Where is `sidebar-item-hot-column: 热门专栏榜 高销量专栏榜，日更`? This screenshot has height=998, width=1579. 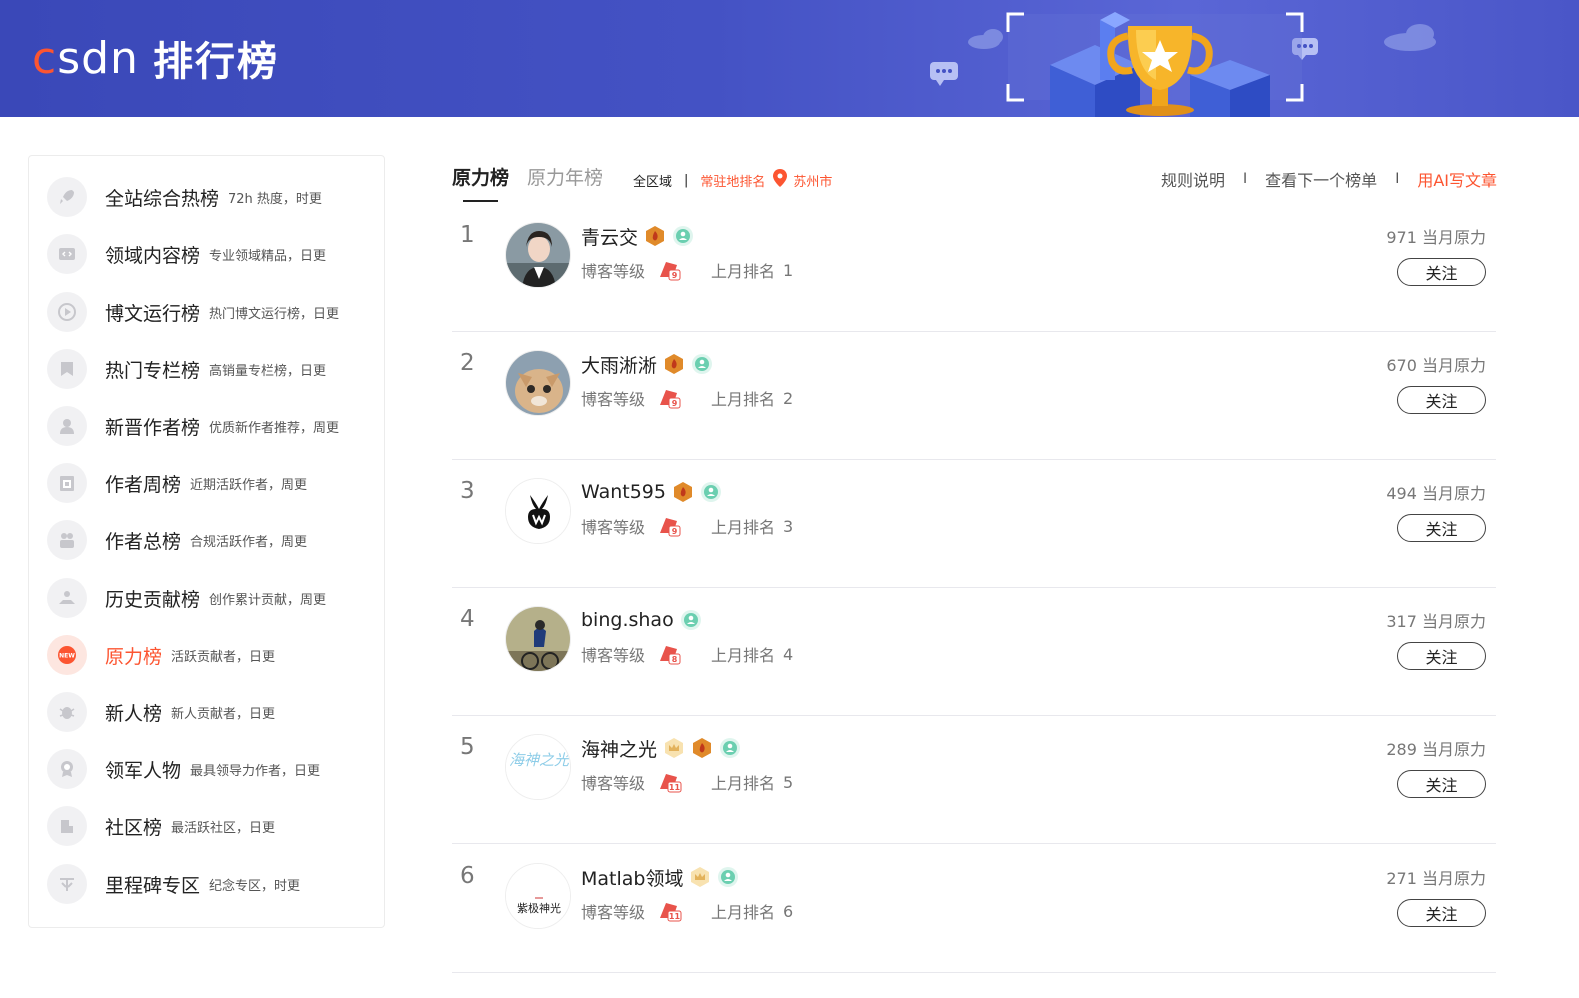
sidebar-item-hot-column: 热门专栏榜 高销量专栏榜，日更 is located at coordinates (186, 369).